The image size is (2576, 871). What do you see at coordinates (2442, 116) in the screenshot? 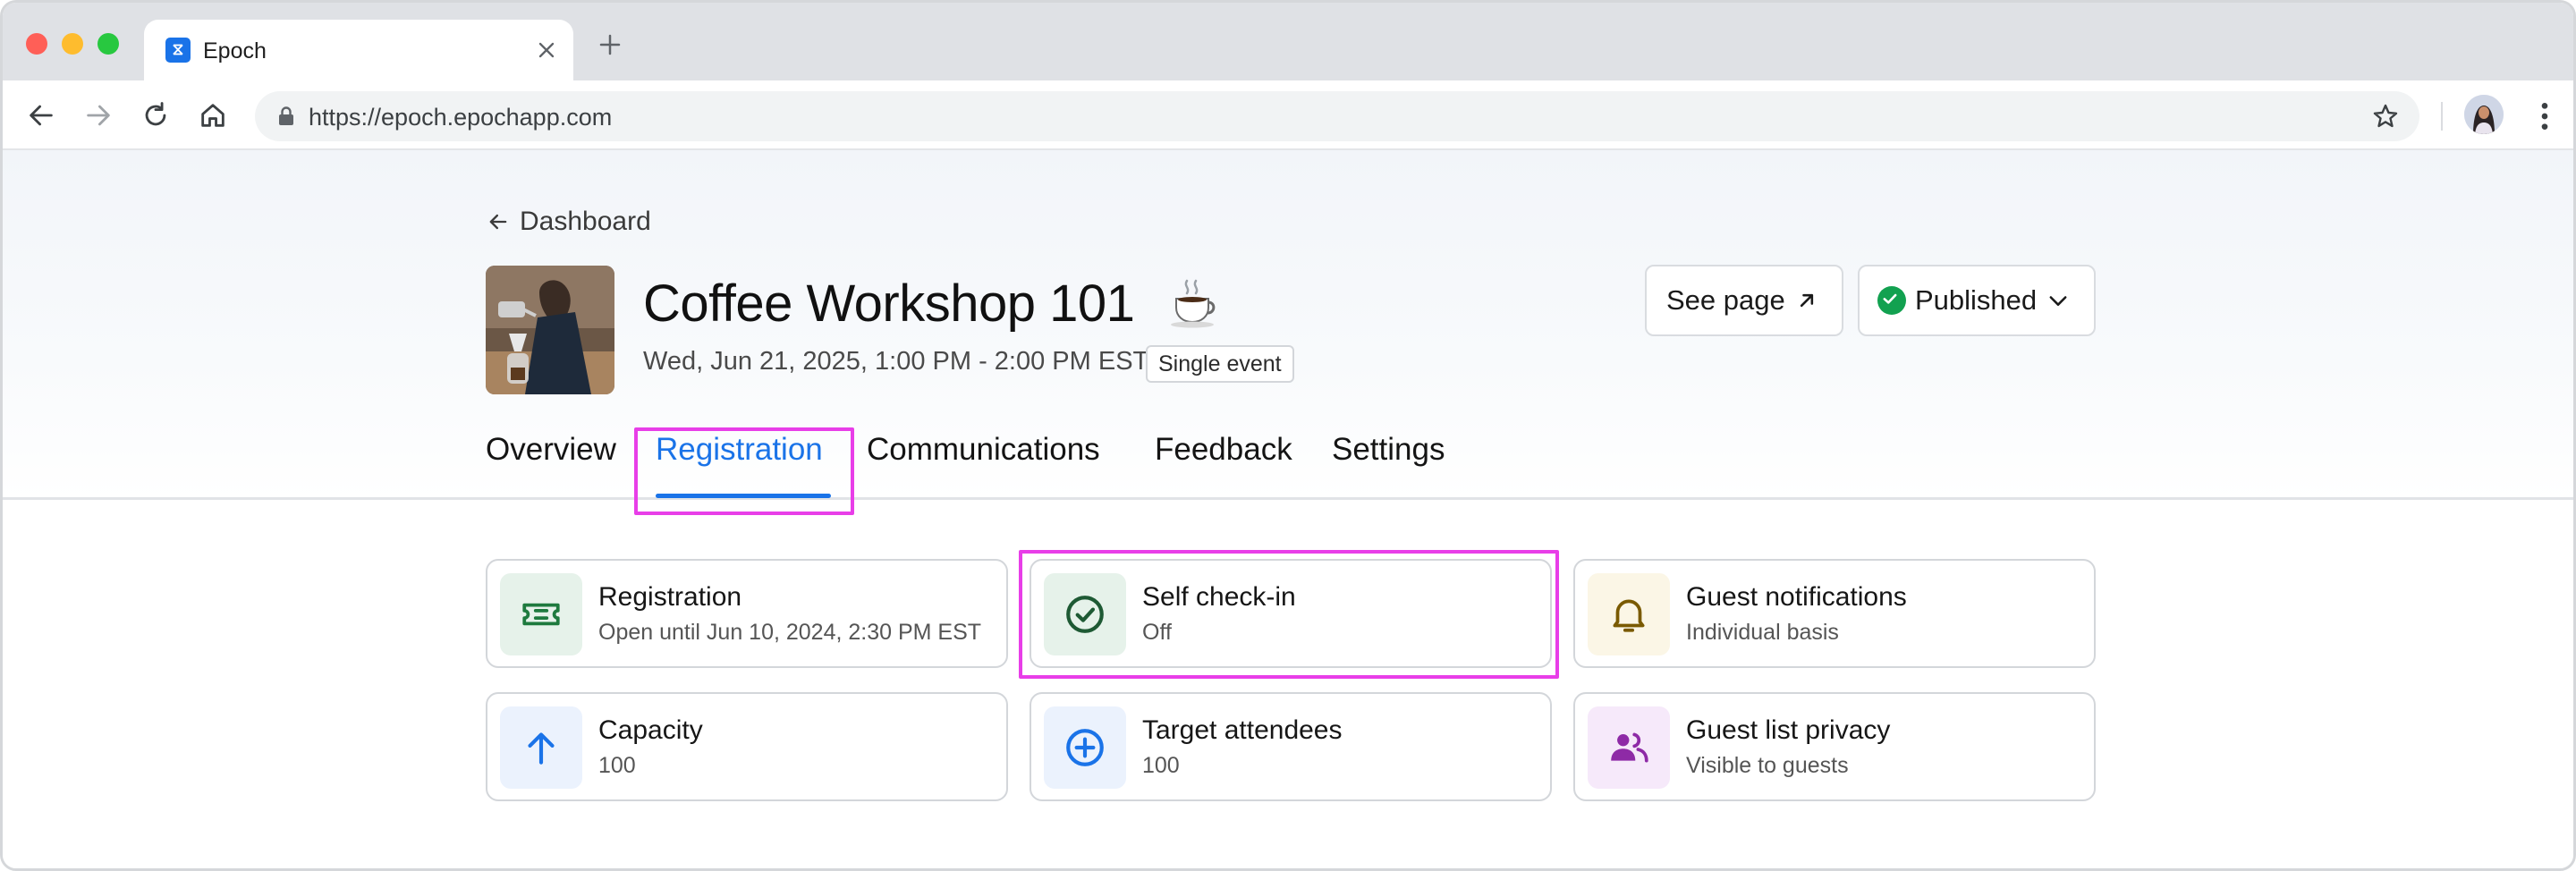
I see `toolbar-divider` at bounding box center [2442, 116].